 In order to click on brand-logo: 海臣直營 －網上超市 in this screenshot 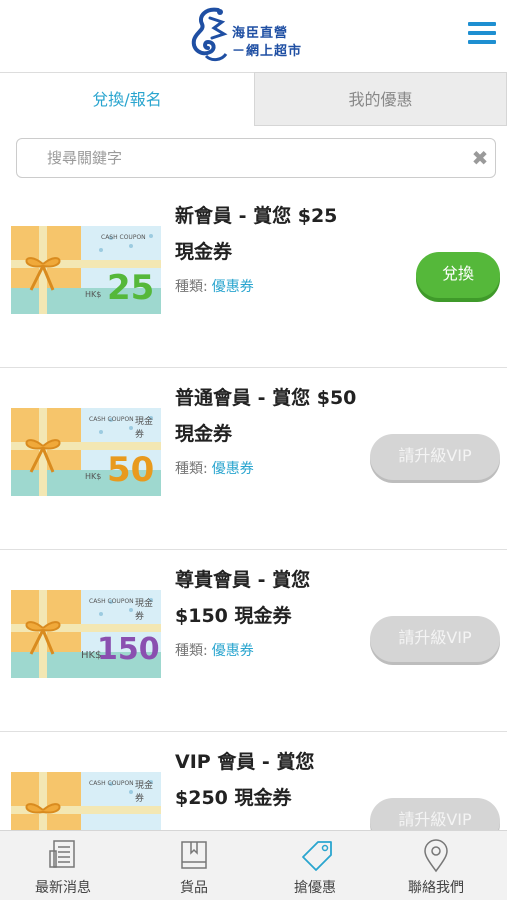, I will do `click(258, 36)`.